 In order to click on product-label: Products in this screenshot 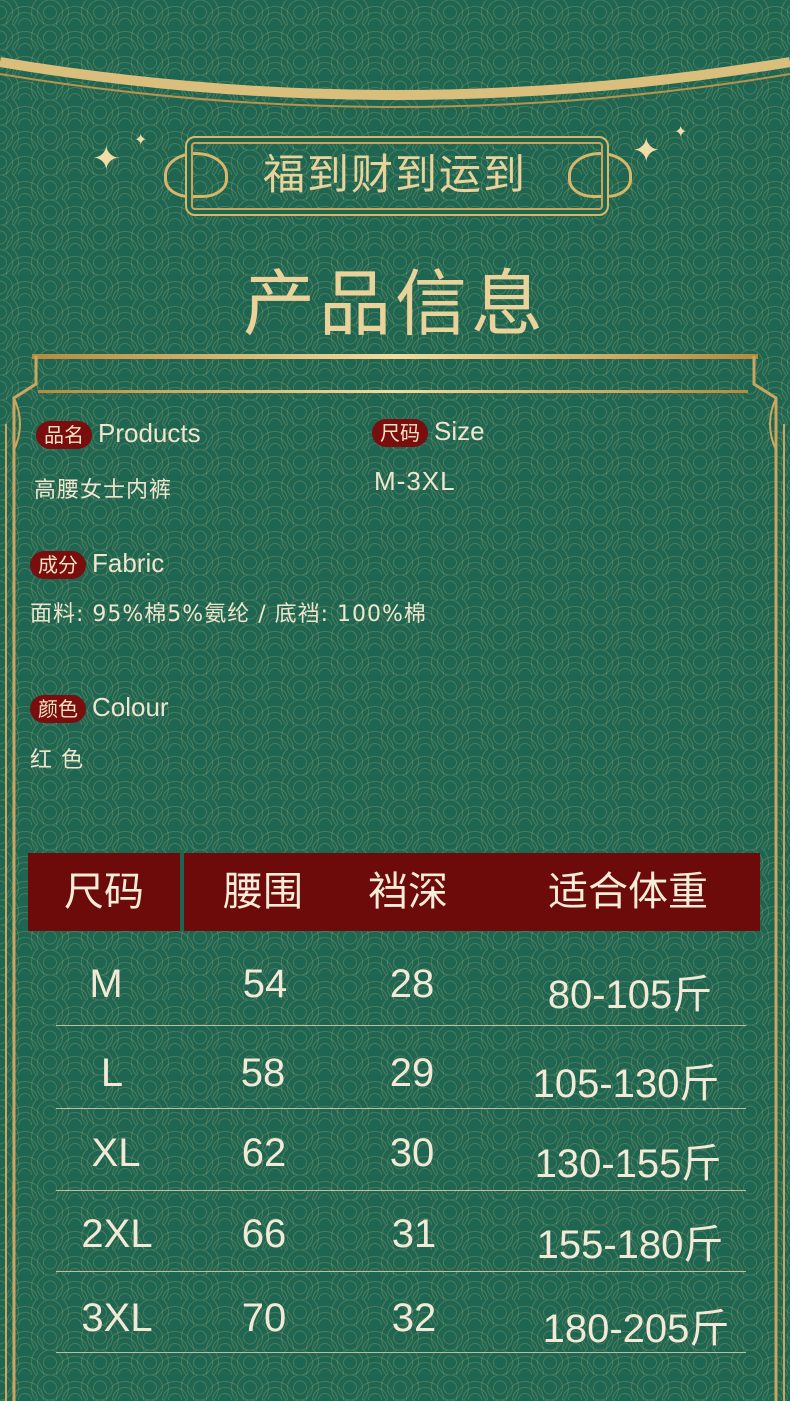, I will do `click(149, 433)`.